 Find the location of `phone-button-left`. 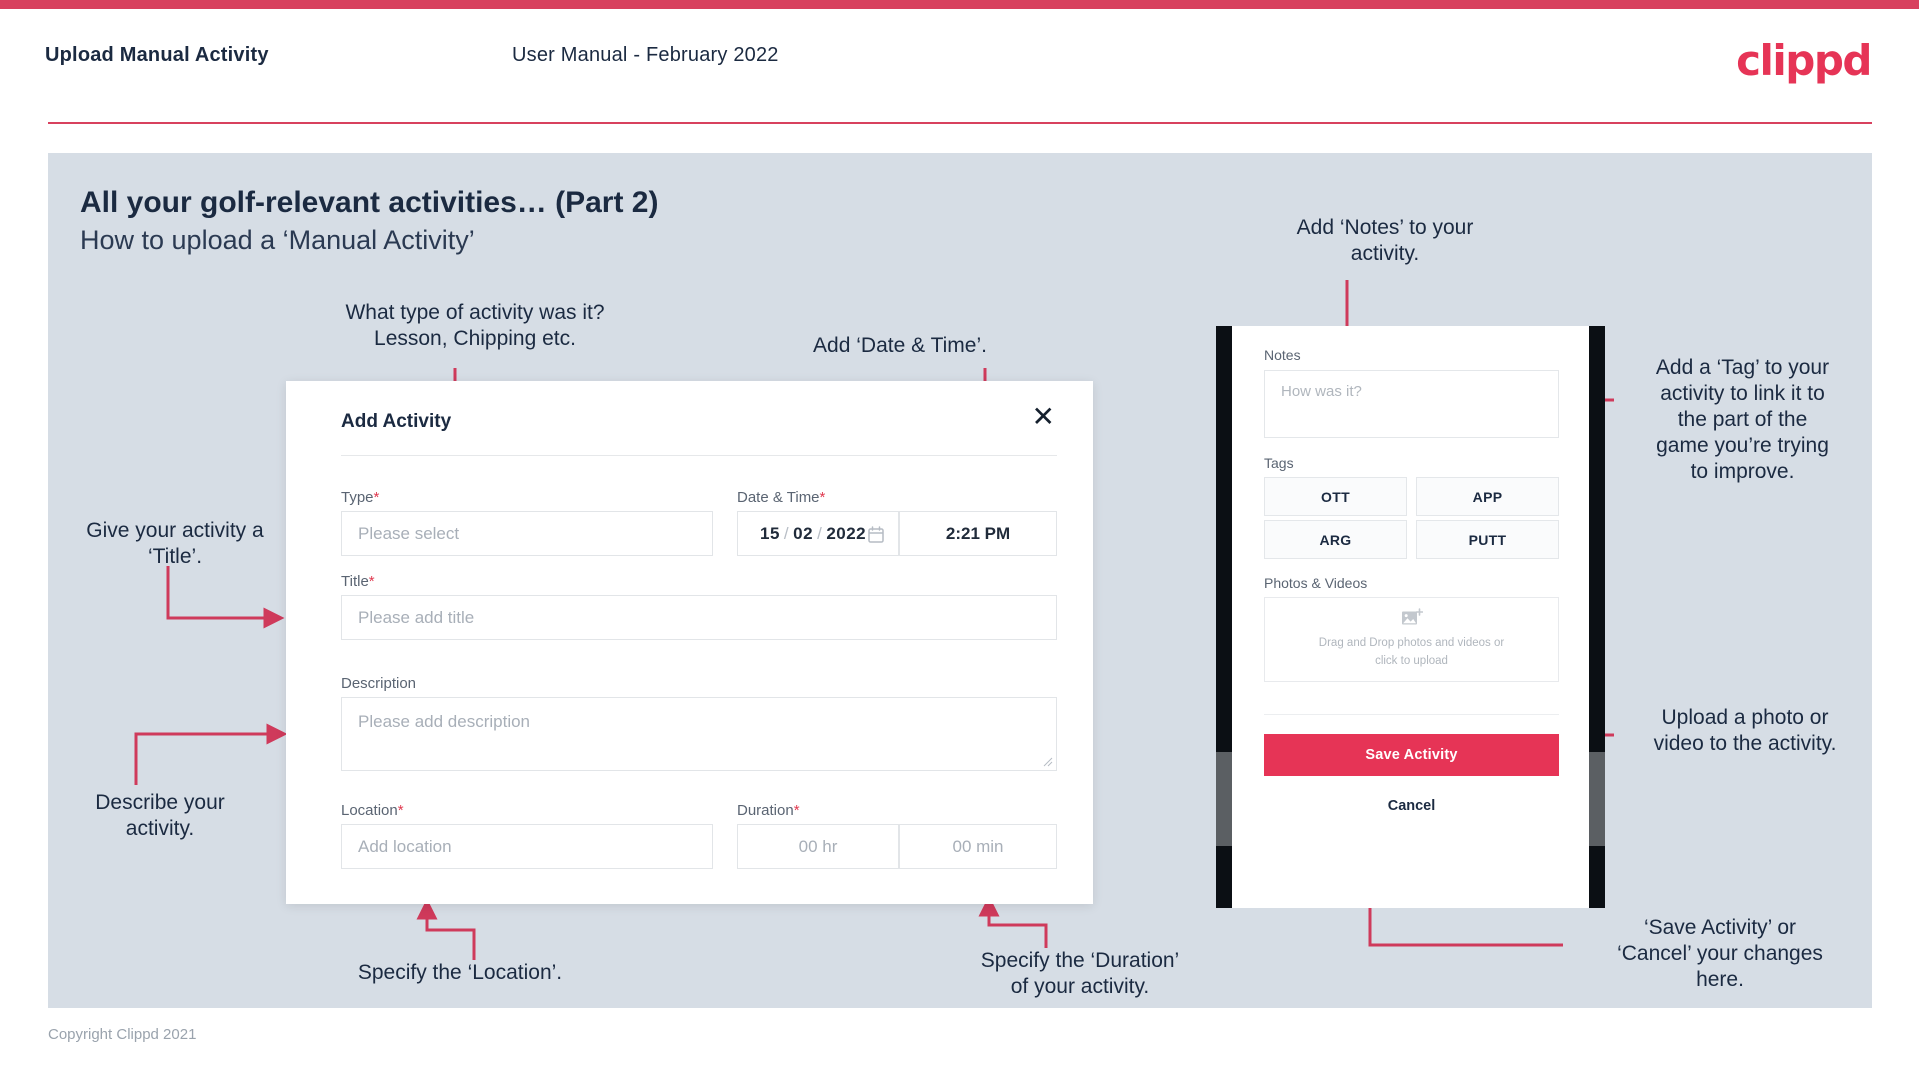

phone-button-left is located at coordinates (1224, 799).